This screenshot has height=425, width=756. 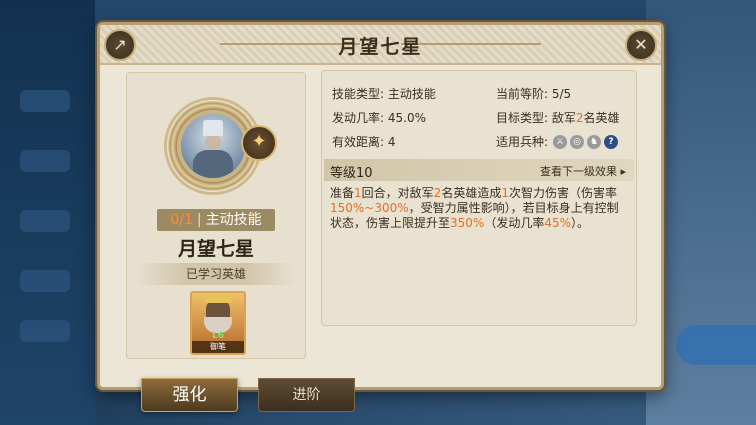 I want to click on cavalry-icon: ♞, so click(x=594, y=141).